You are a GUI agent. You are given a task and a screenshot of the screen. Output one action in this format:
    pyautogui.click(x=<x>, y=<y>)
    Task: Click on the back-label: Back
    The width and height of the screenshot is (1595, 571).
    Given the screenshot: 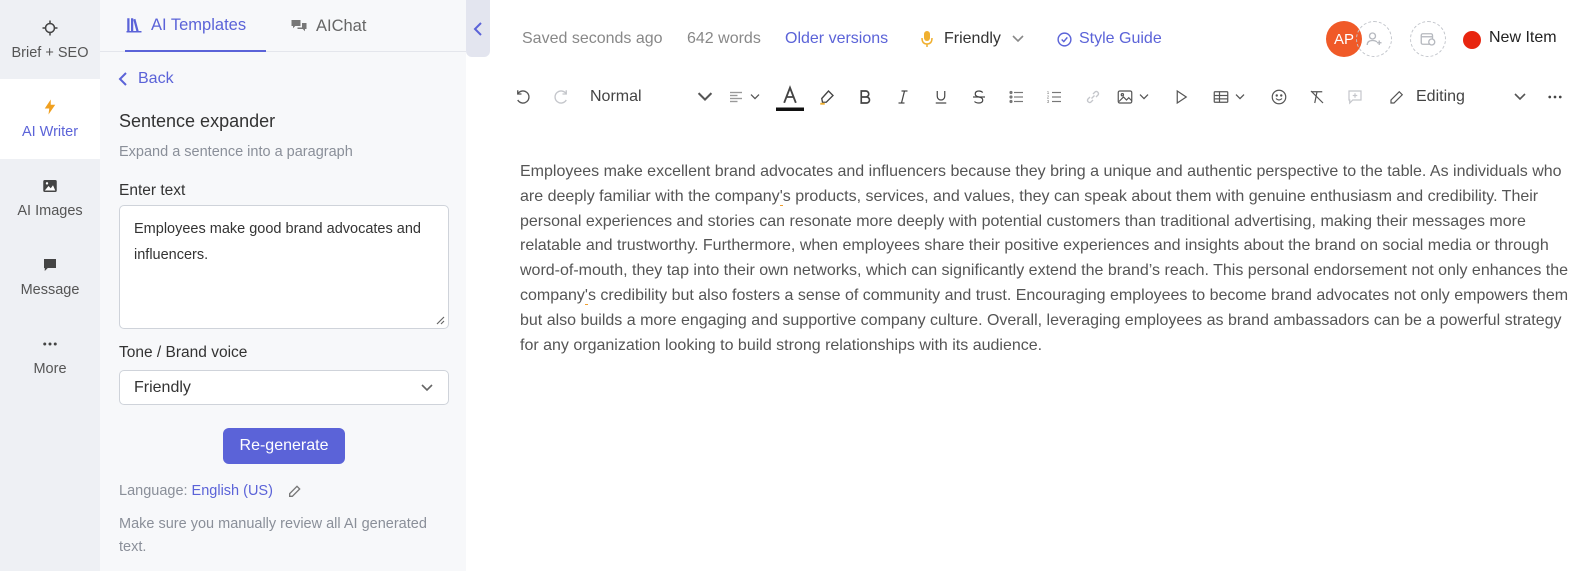 What is the action you would take?
    pyautogui.click(x=156, y=78)
    